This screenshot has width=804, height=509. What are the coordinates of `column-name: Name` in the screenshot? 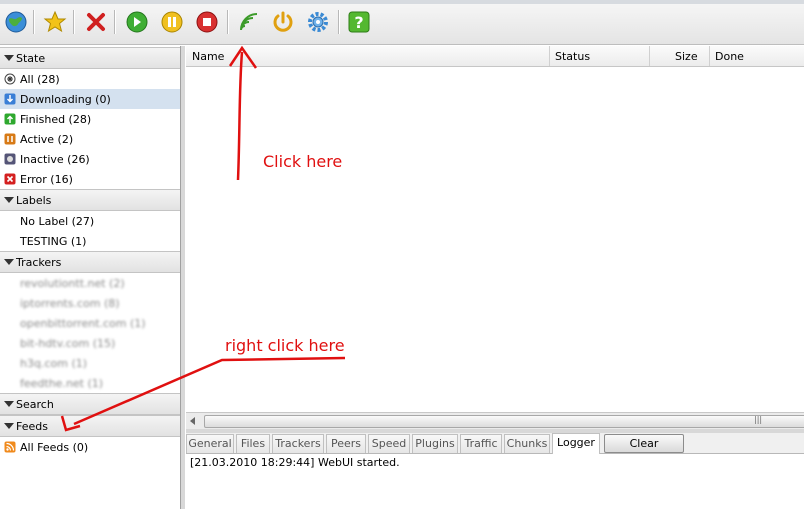 It's located at (368, 56).